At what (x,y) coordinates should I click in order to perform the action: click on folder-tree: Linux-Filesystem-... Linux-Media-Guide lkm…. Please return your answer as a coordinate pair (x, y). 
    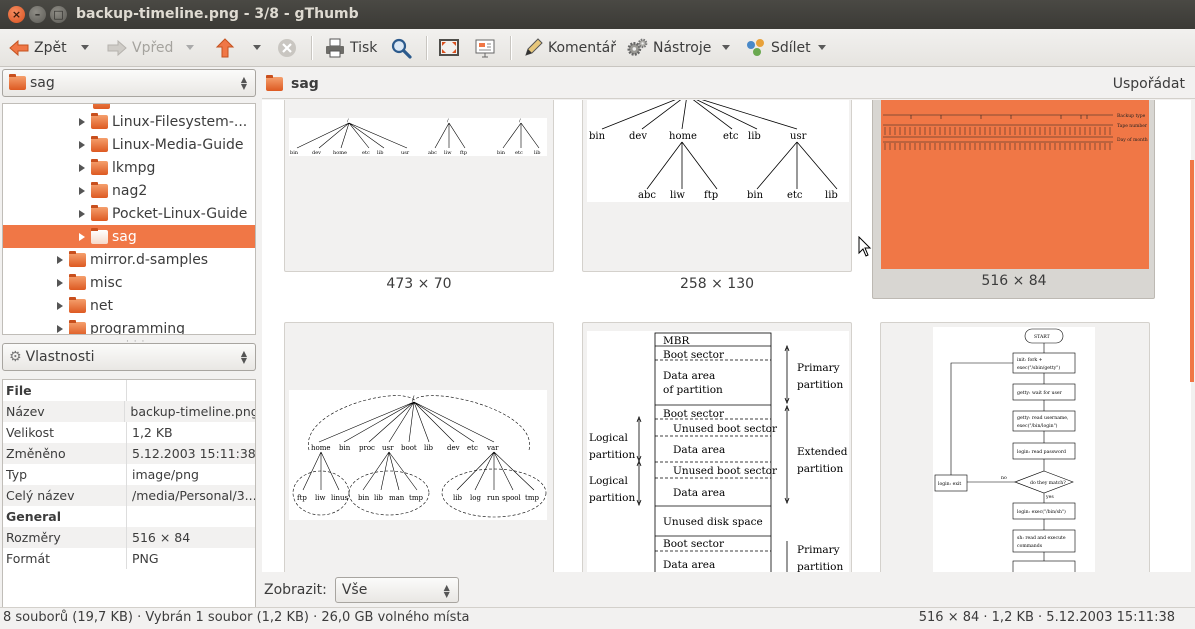
    Looking at the image, I should click on (129, 219).